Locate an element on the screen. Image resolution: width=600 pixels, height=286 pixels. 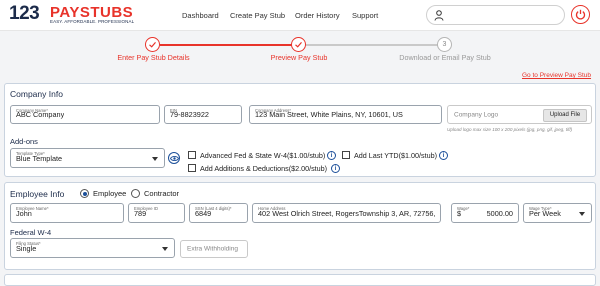
logo-number: 123 is located at coordinates (24, 13).